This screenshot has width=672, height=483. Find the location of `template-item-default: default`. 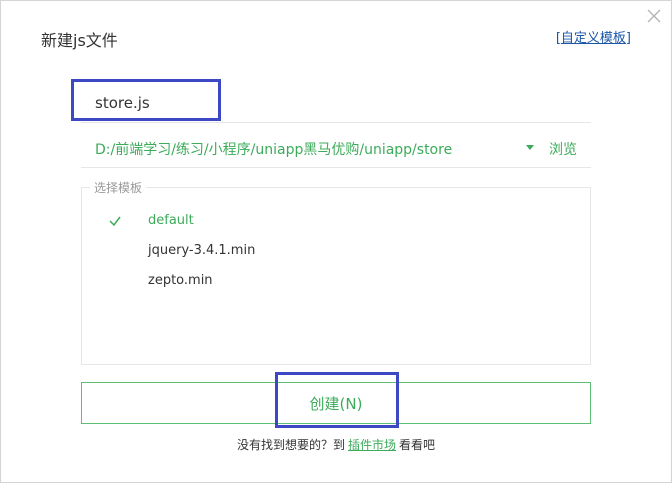

template-item-default: default is located at coordinates (336, 222).